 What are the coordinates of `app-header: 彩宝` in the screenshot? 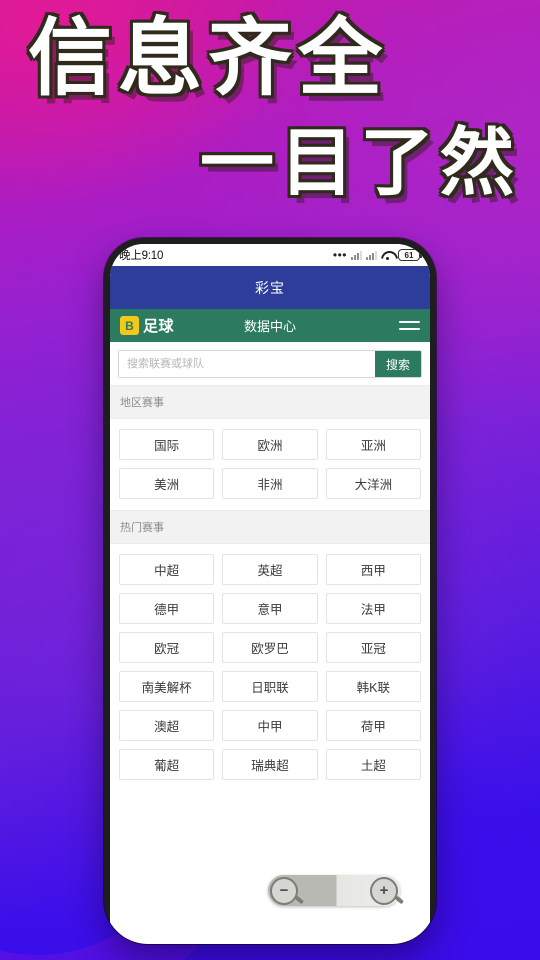 It's located at (270, 287).